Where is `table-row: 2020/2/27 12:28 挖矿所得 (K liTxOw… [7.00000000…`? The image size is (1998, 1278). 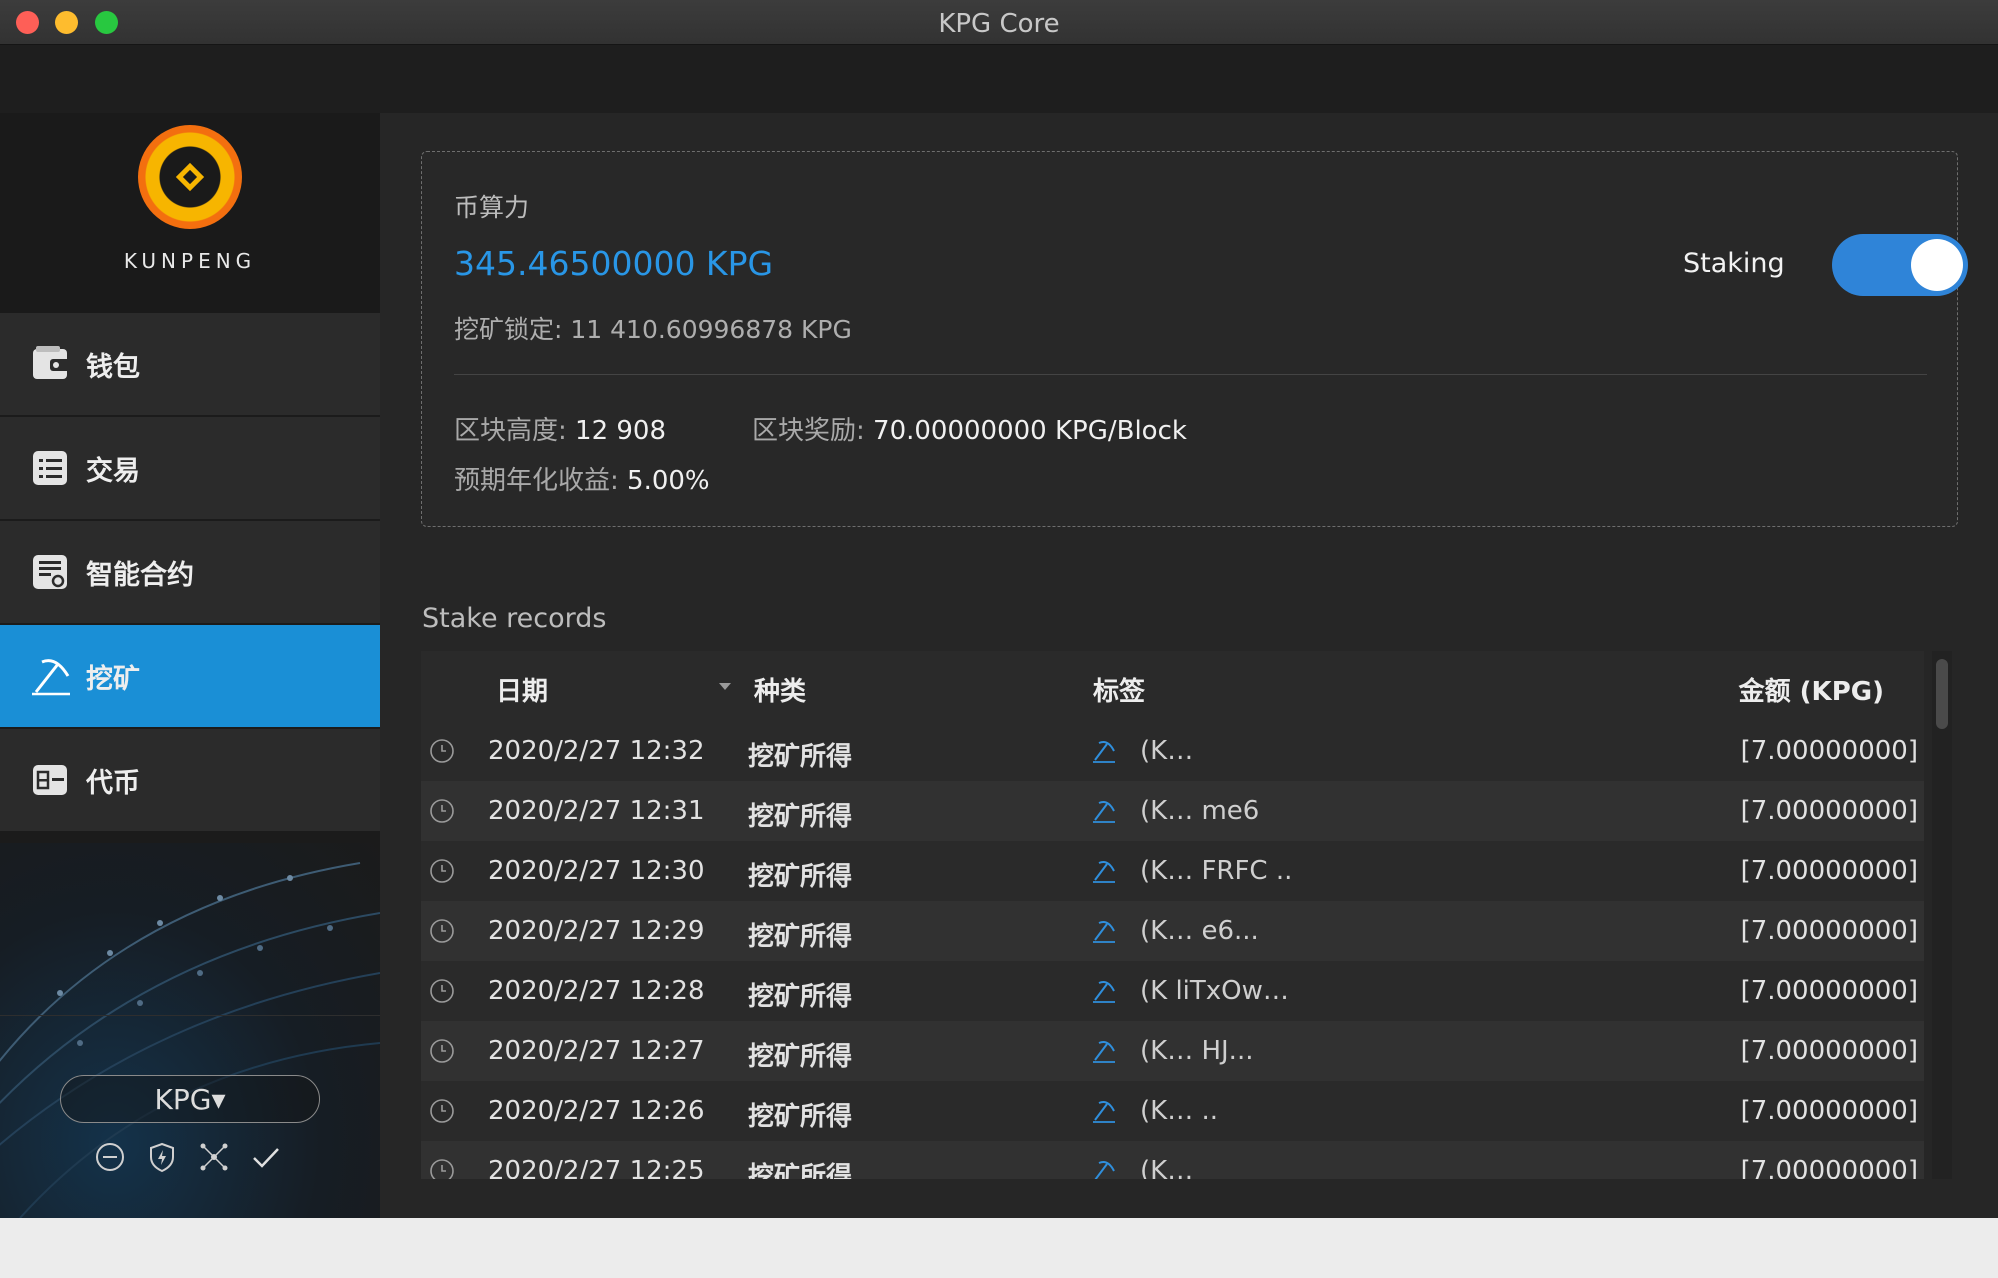 table-row: 2020/2/27 12:28 挖矿所得 (K liTxOw… [7.00000000… is located at coordinates (1172, 991).